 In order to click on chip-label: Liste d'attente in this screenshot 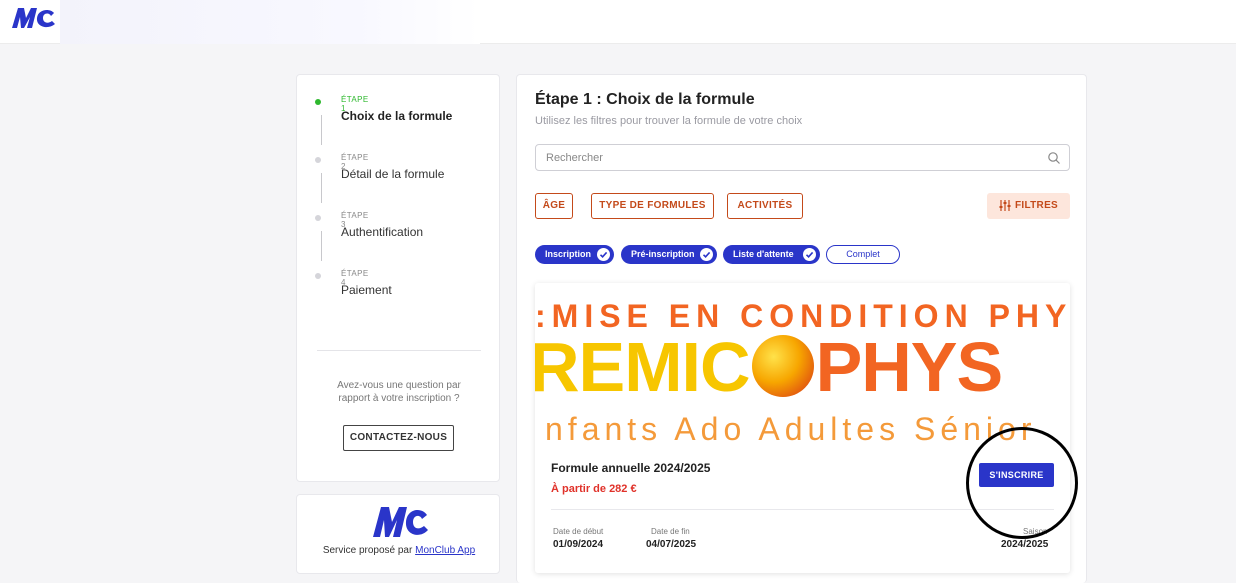, I will do `click(763, 254)`.